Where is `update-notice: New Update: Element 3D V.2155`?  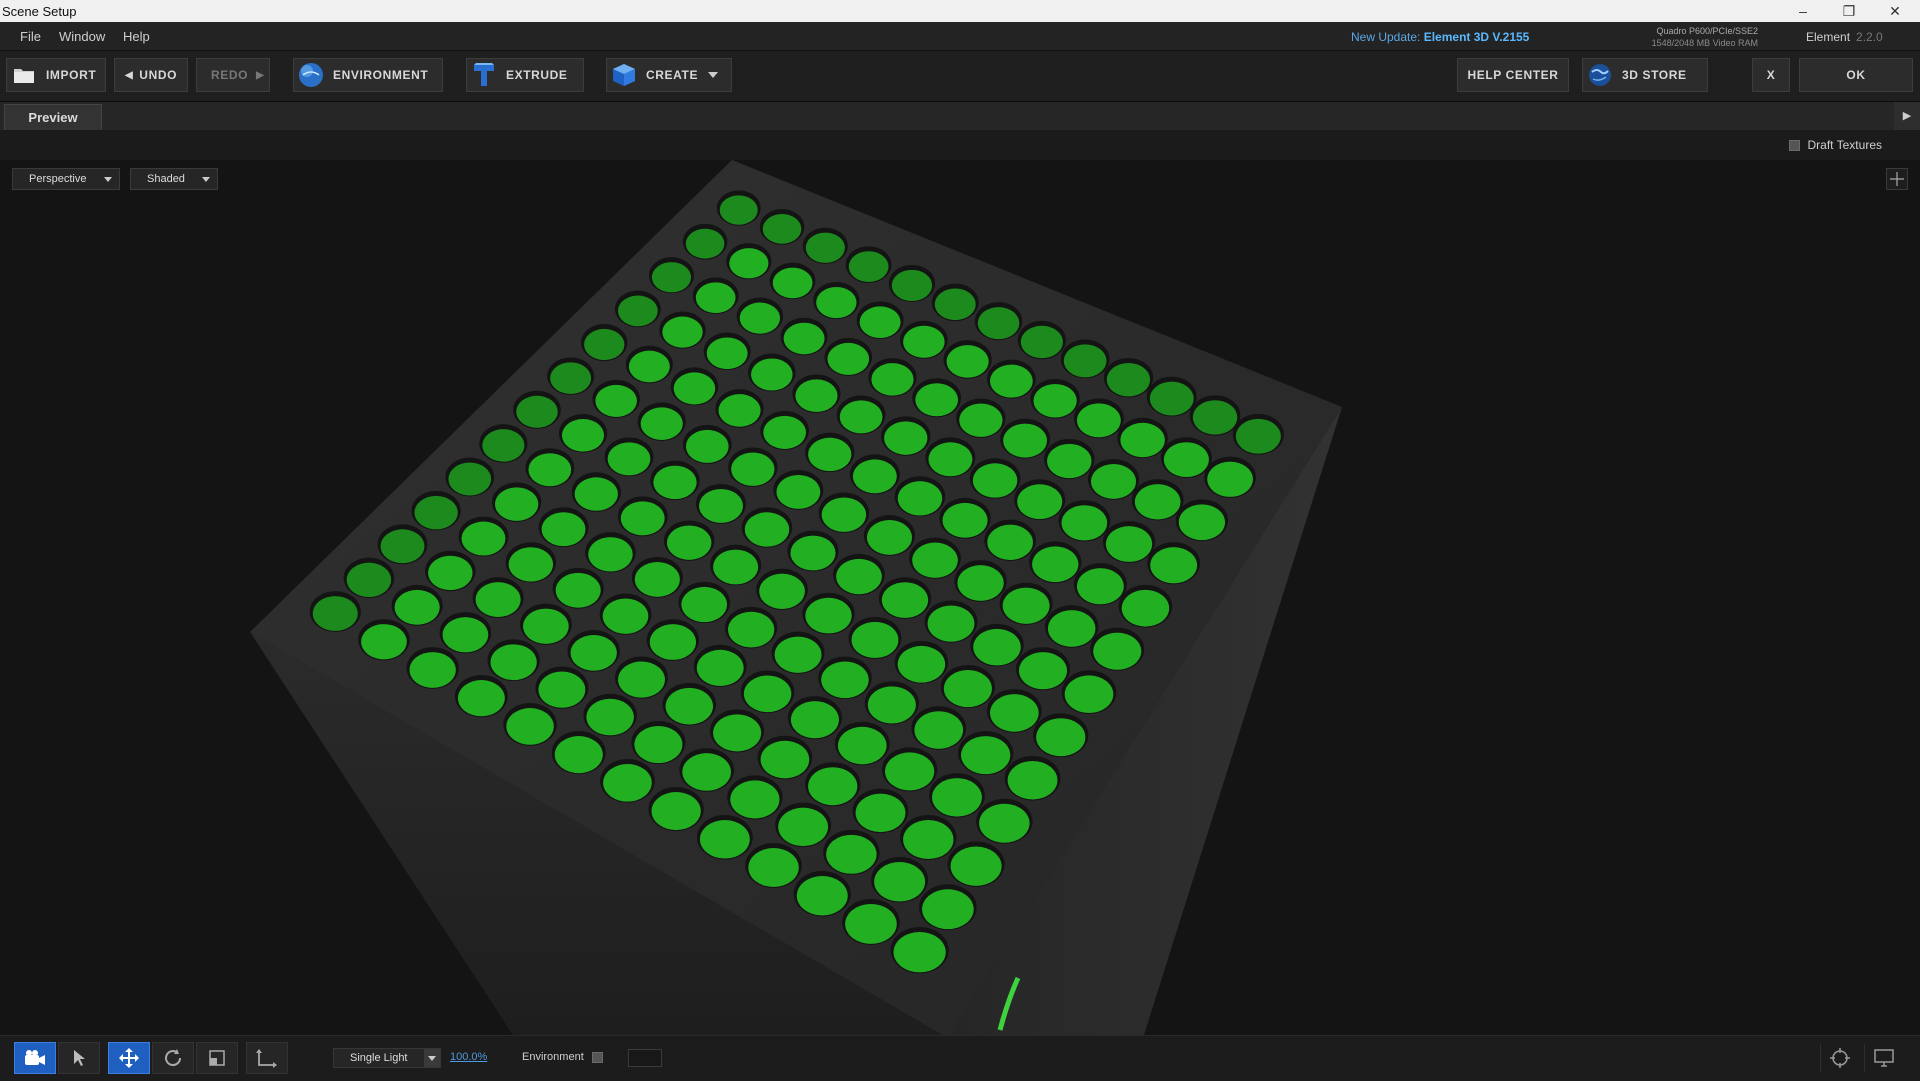 update-notice: New Update: Element 3D V.2155 is located at coordinates (1440, 37).